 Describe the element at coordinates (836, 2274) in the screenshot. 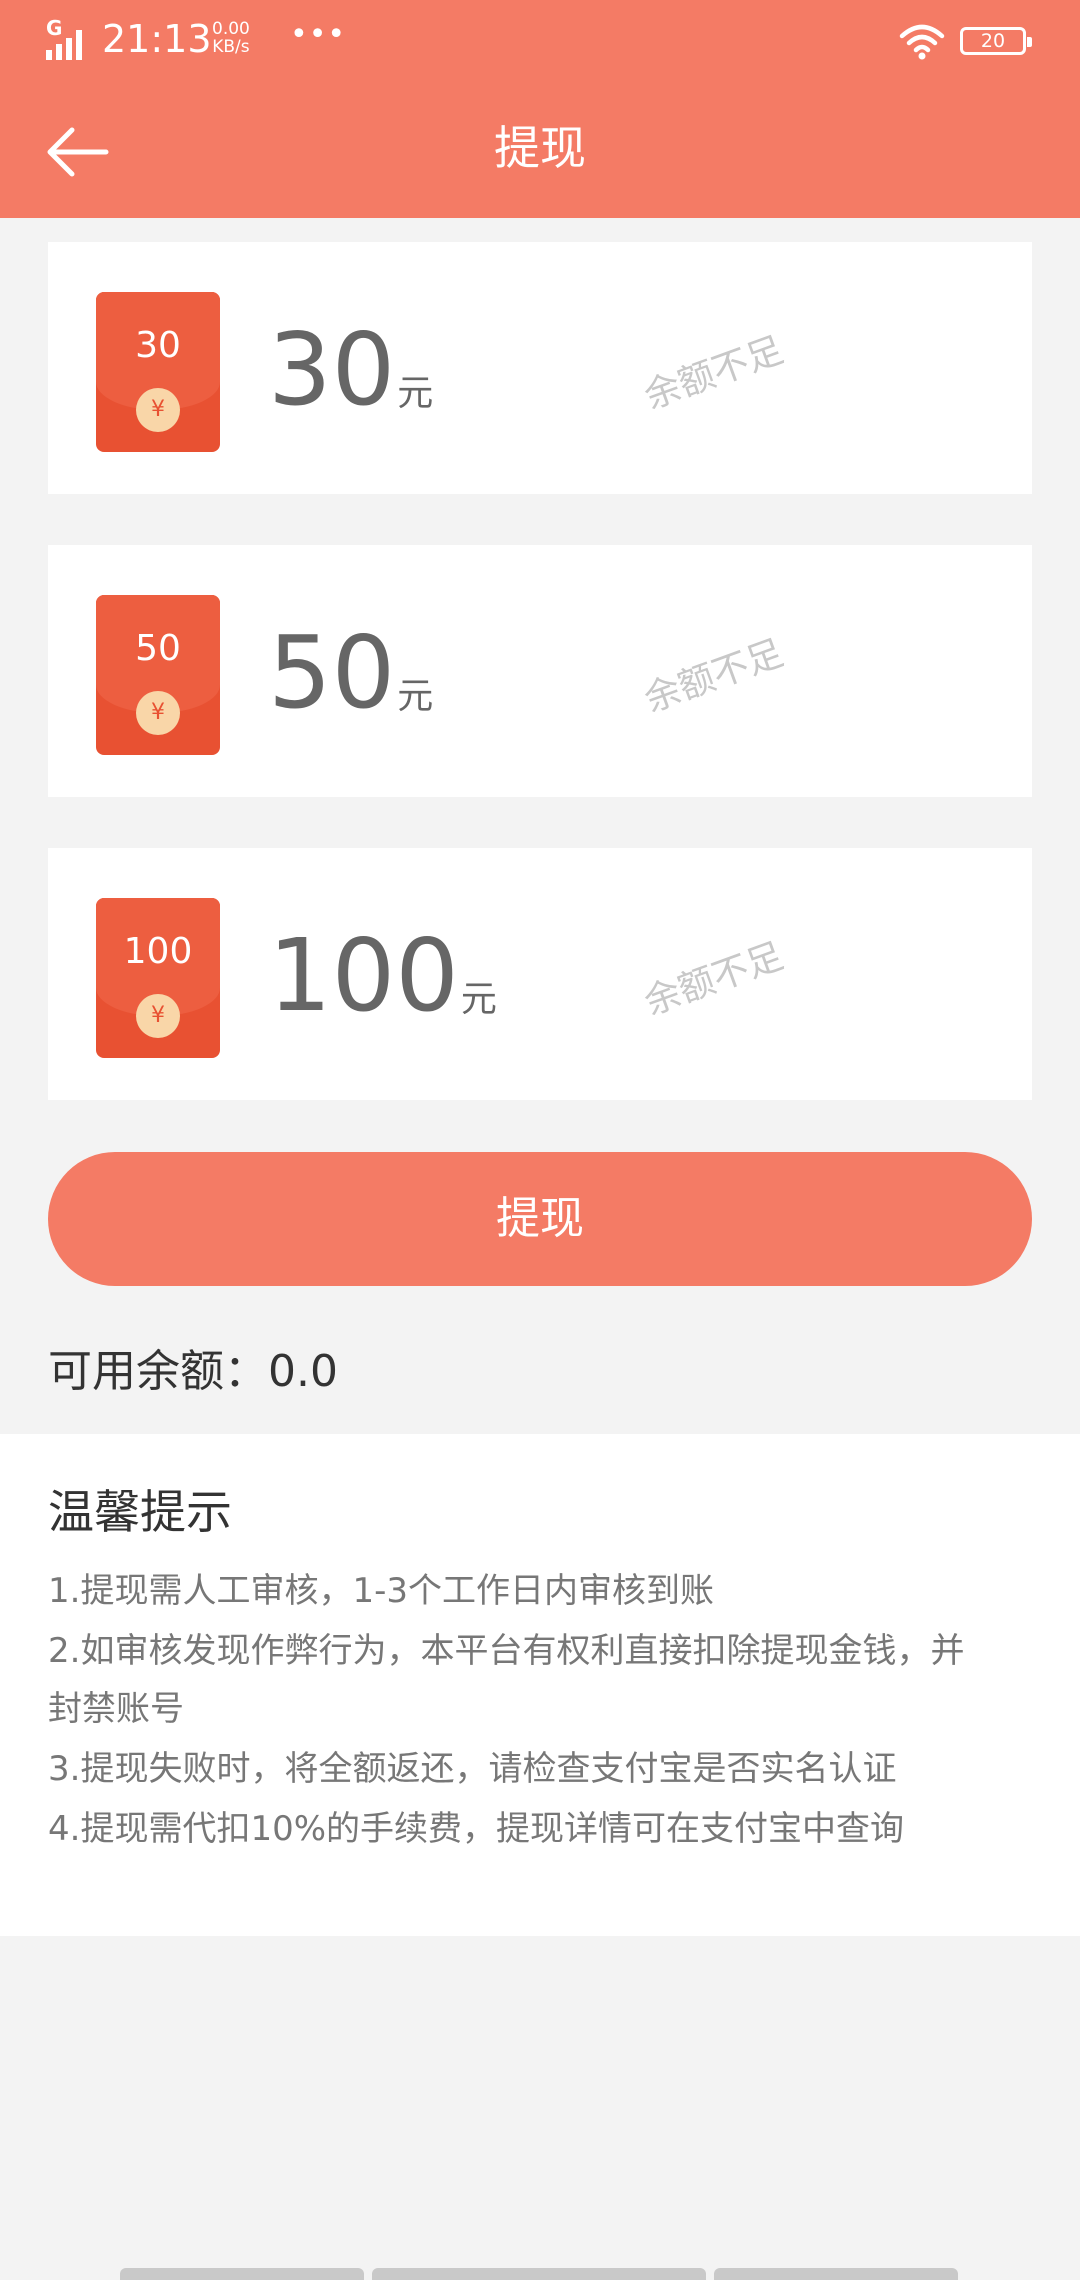

I see `gesture-bar-right` at that location.